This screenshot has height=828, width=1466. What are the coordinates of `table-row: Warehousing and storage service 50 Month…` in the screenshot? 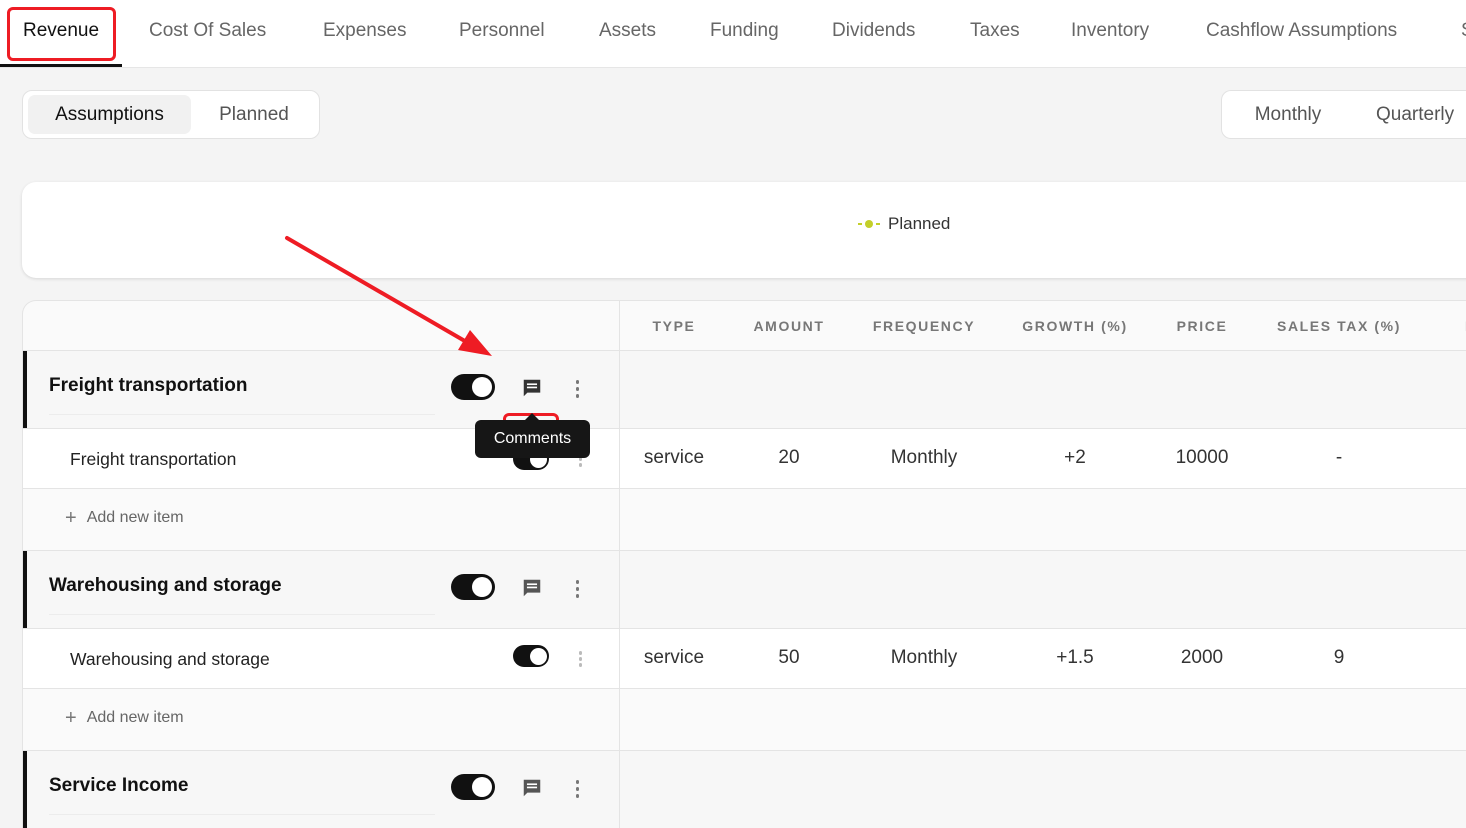 It's located at (744, 659).